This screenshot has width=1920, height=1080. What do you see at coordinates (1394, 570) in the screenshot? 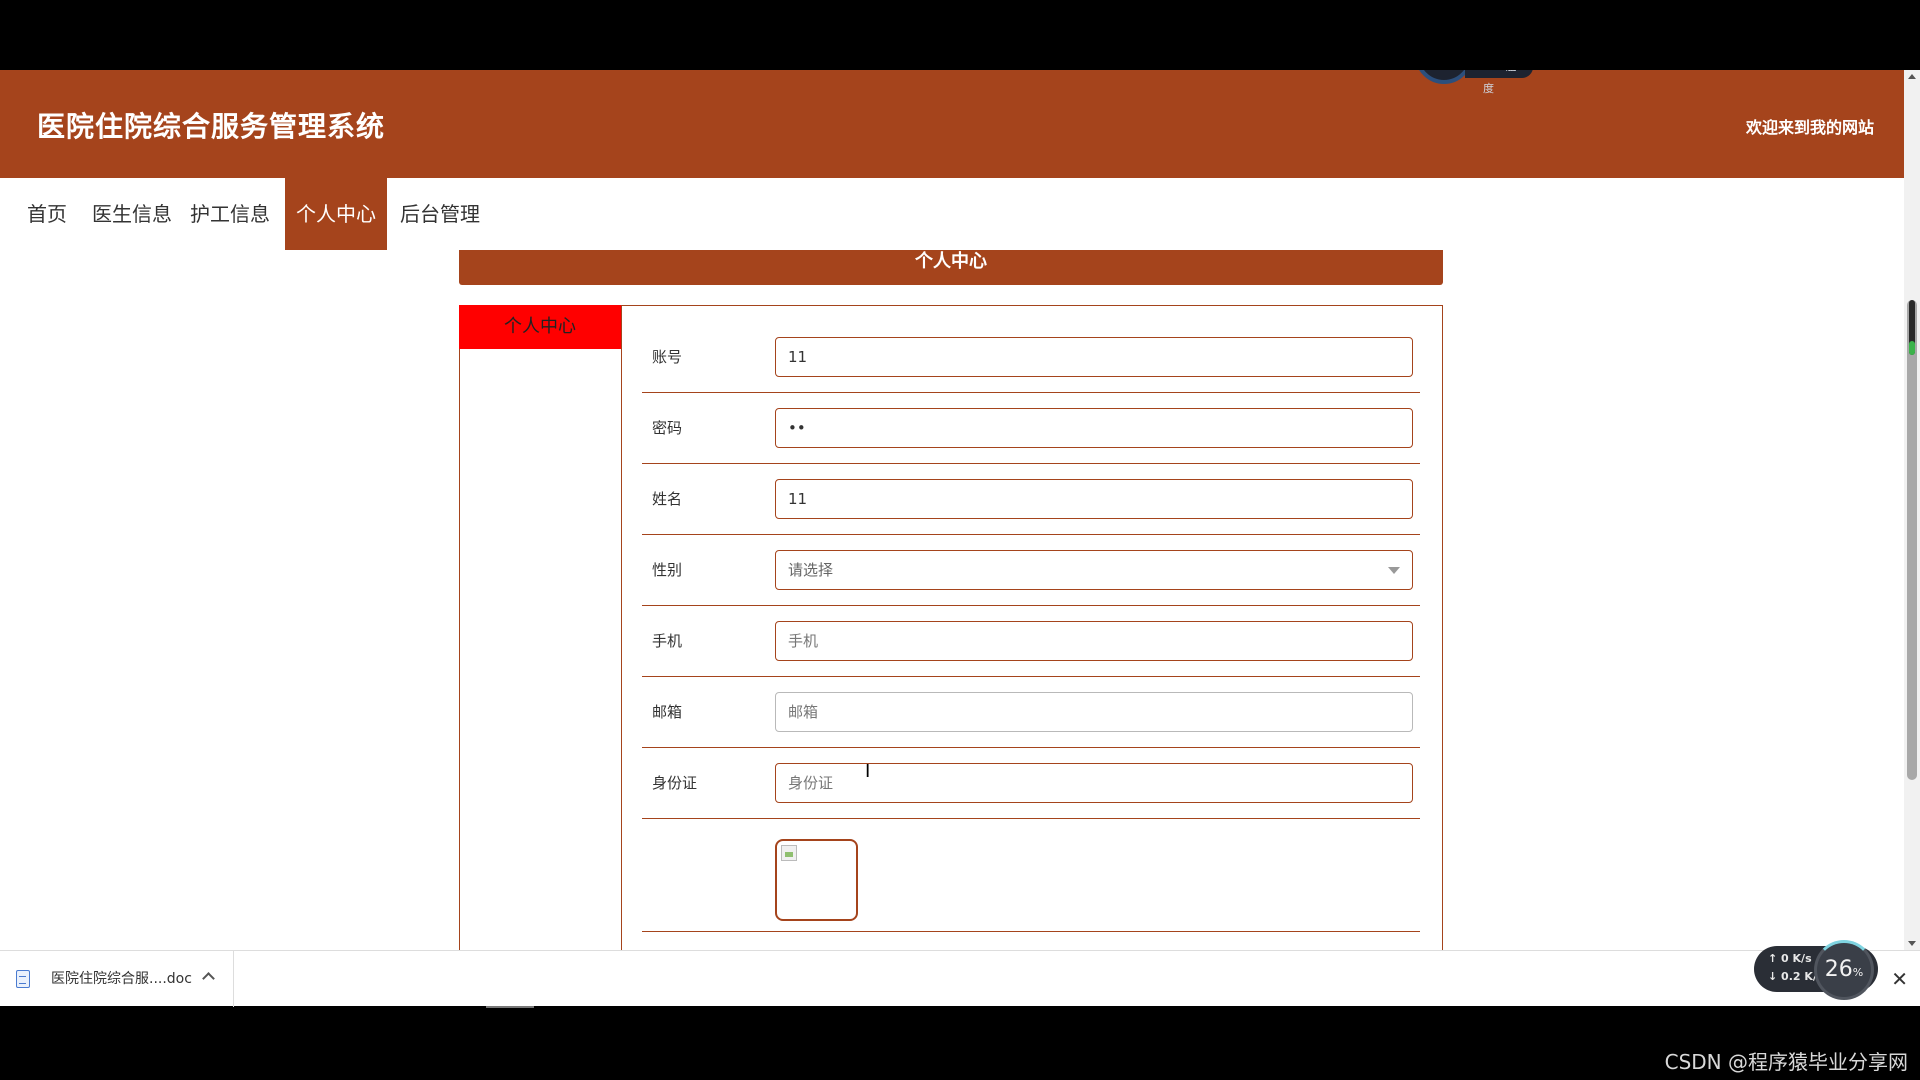
I see `chevron-down-icon` at bounding box center [1394, 570].